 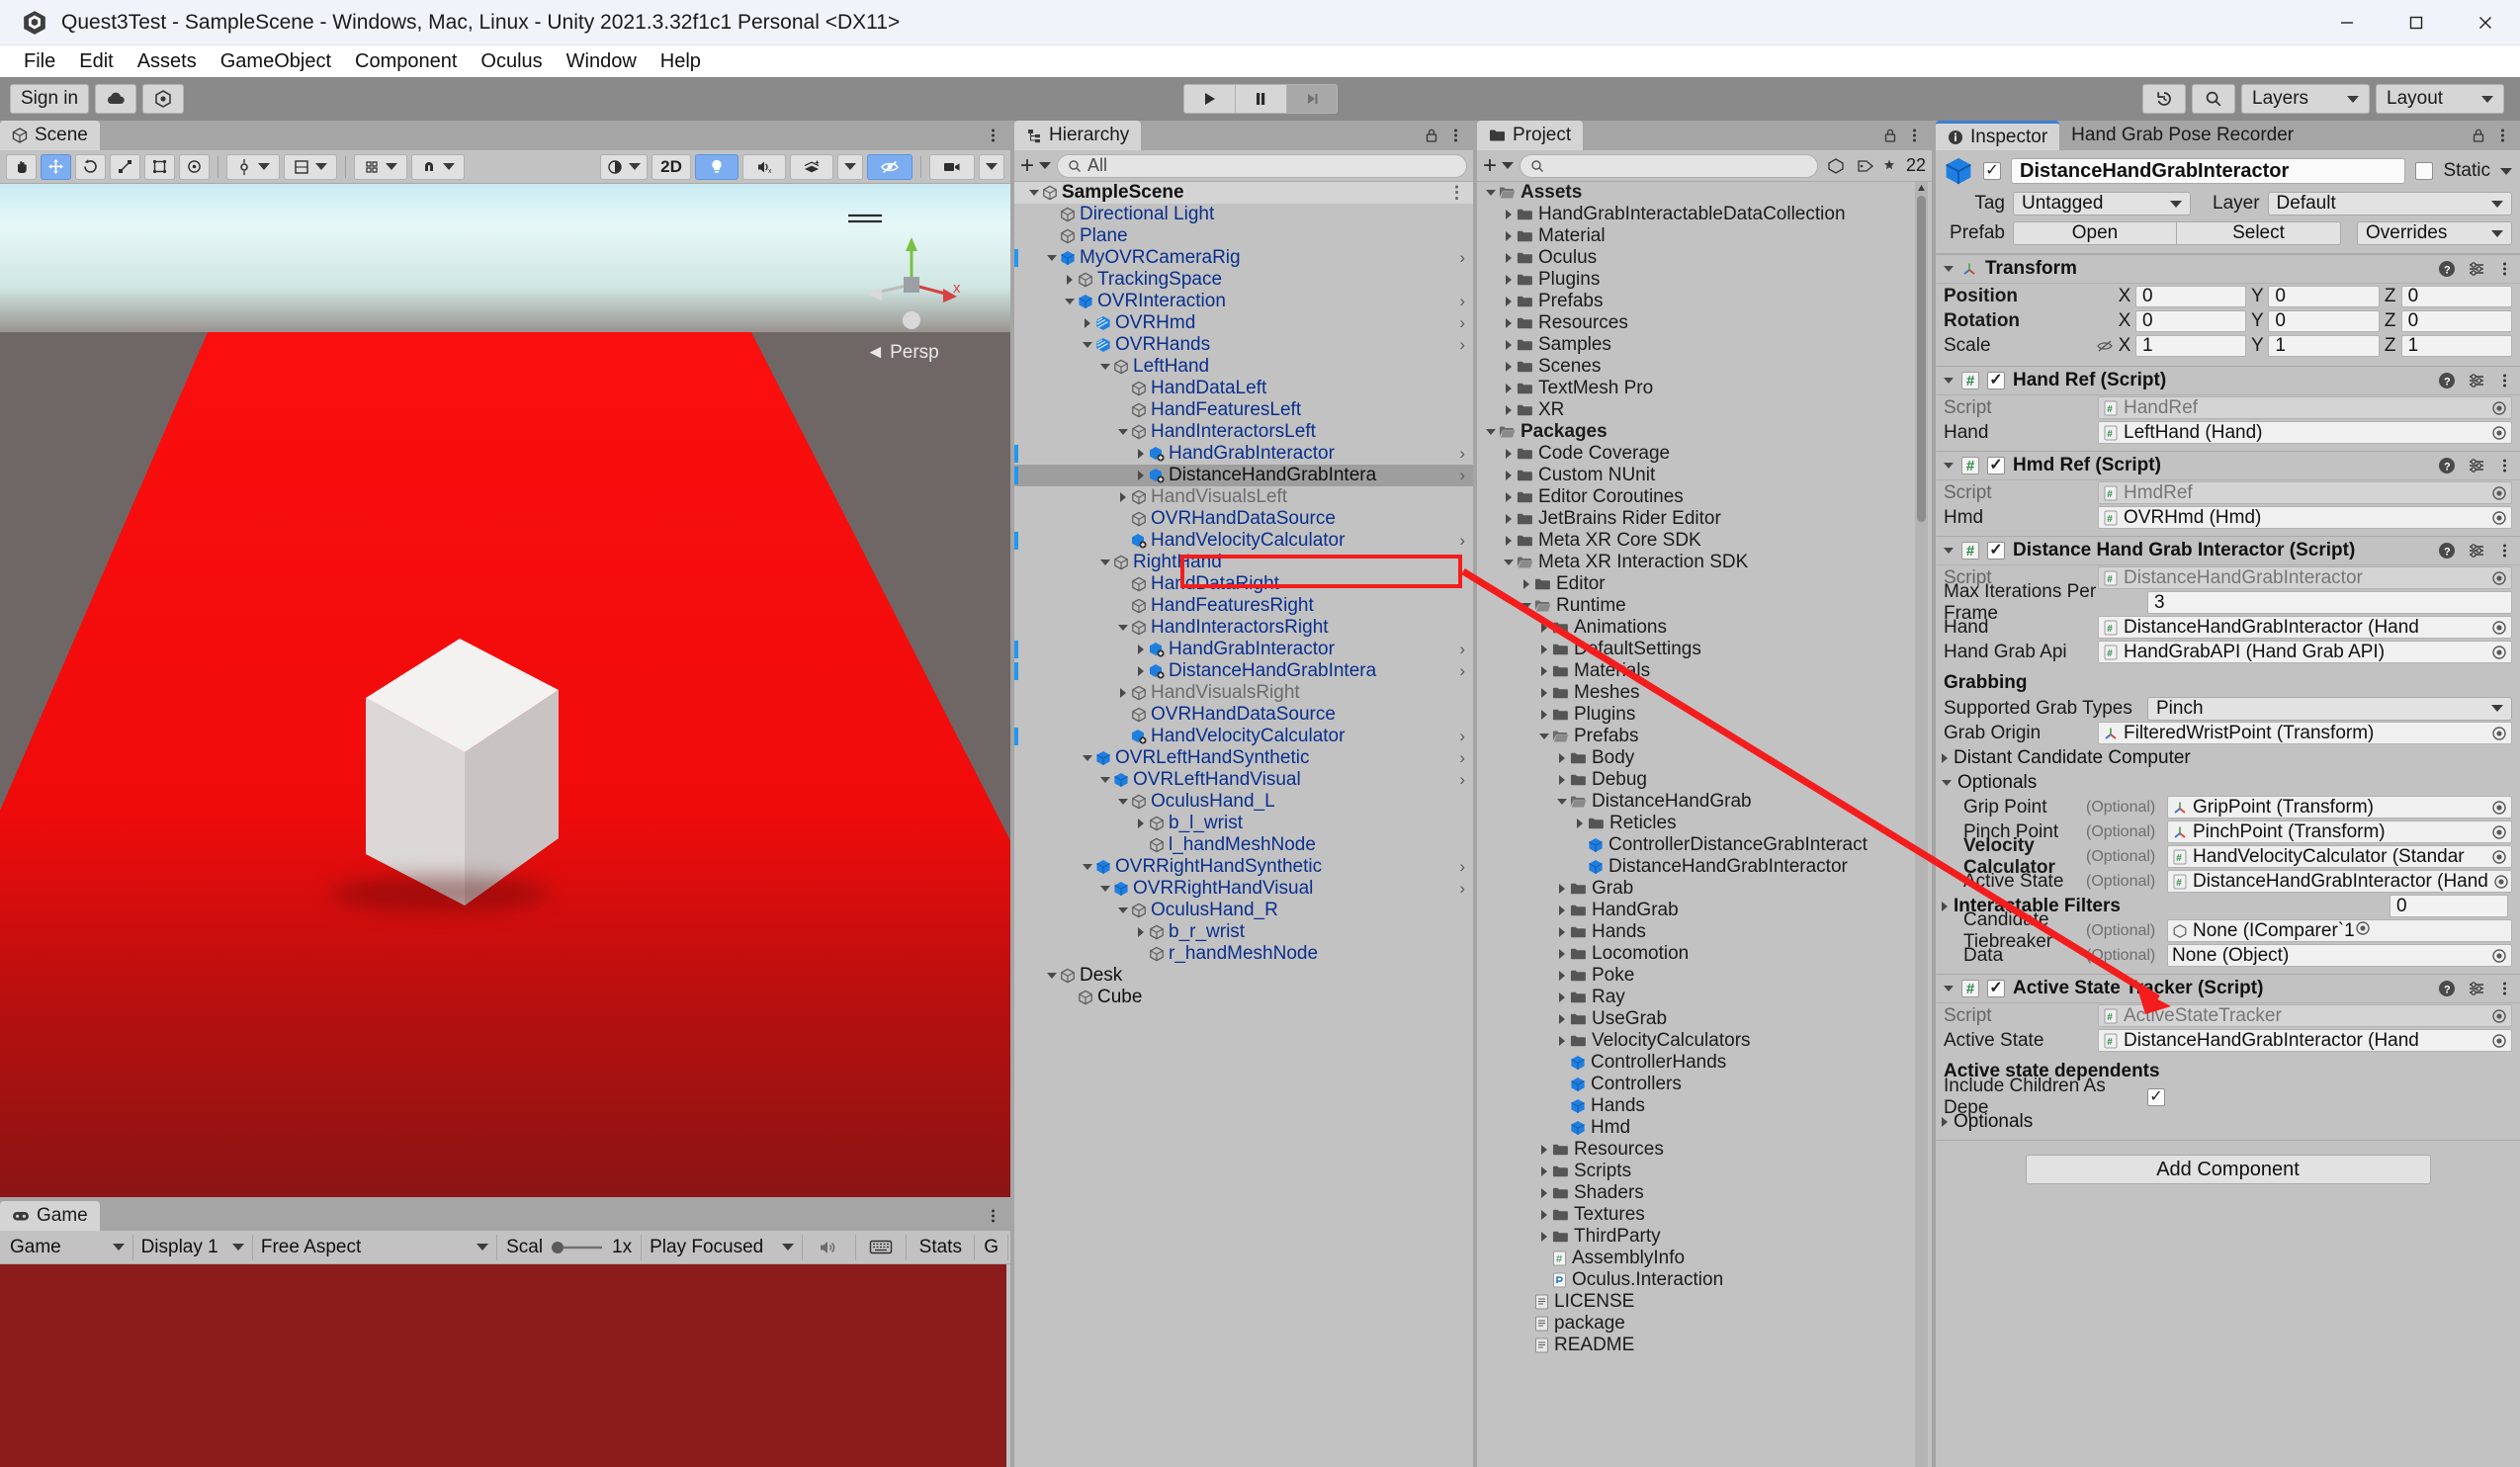 I want to click on prefab-overrides-dropdown: Overrides, so click(x=2434, y=233).